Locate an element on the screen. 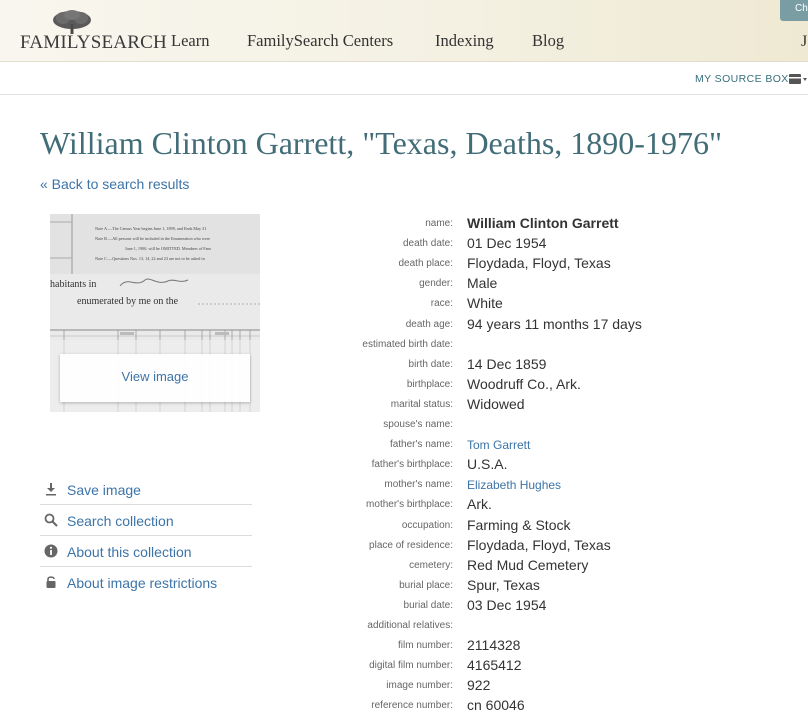 The image size is (808, 724). field-label-estimated-birth-date: estimated birth date: is located at coordinates (407, 344).